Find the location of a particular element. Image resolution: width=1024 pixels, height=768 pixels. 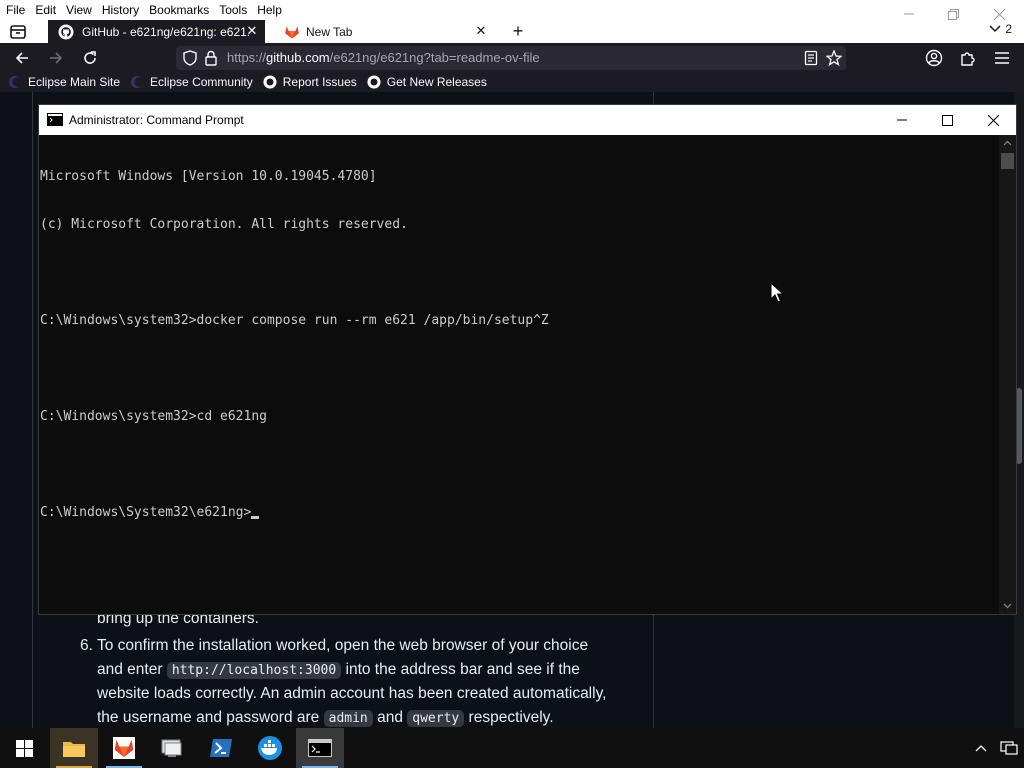

forward-arrow-icon is located at coordinates (56, 58).